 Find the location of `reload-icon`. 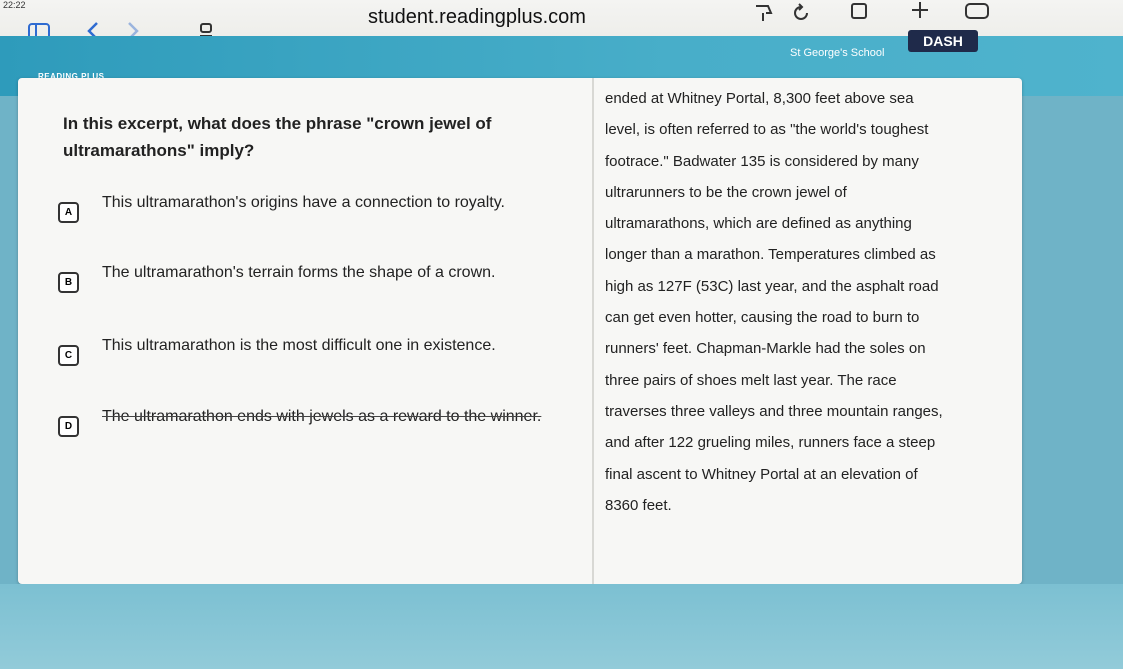

reload-icon is located at coordinates (801, 15).